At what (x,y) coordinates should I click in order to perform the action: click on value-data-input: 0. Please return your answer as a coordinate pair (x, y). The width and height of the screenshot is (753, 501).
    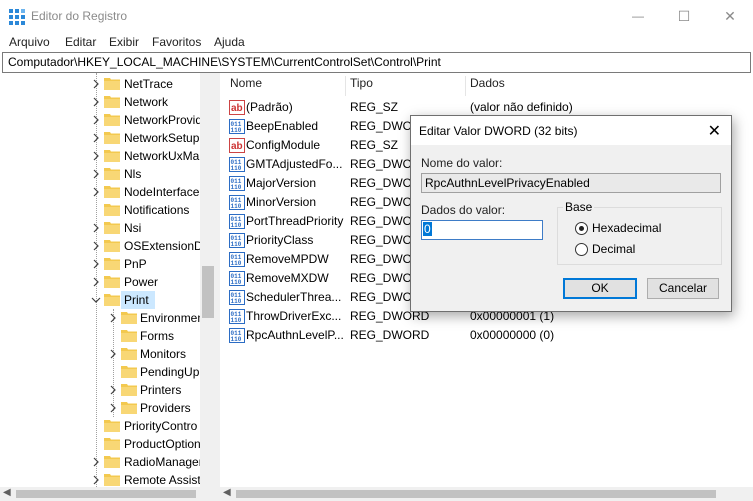
    Looking at the image, I should click on (482, 230).